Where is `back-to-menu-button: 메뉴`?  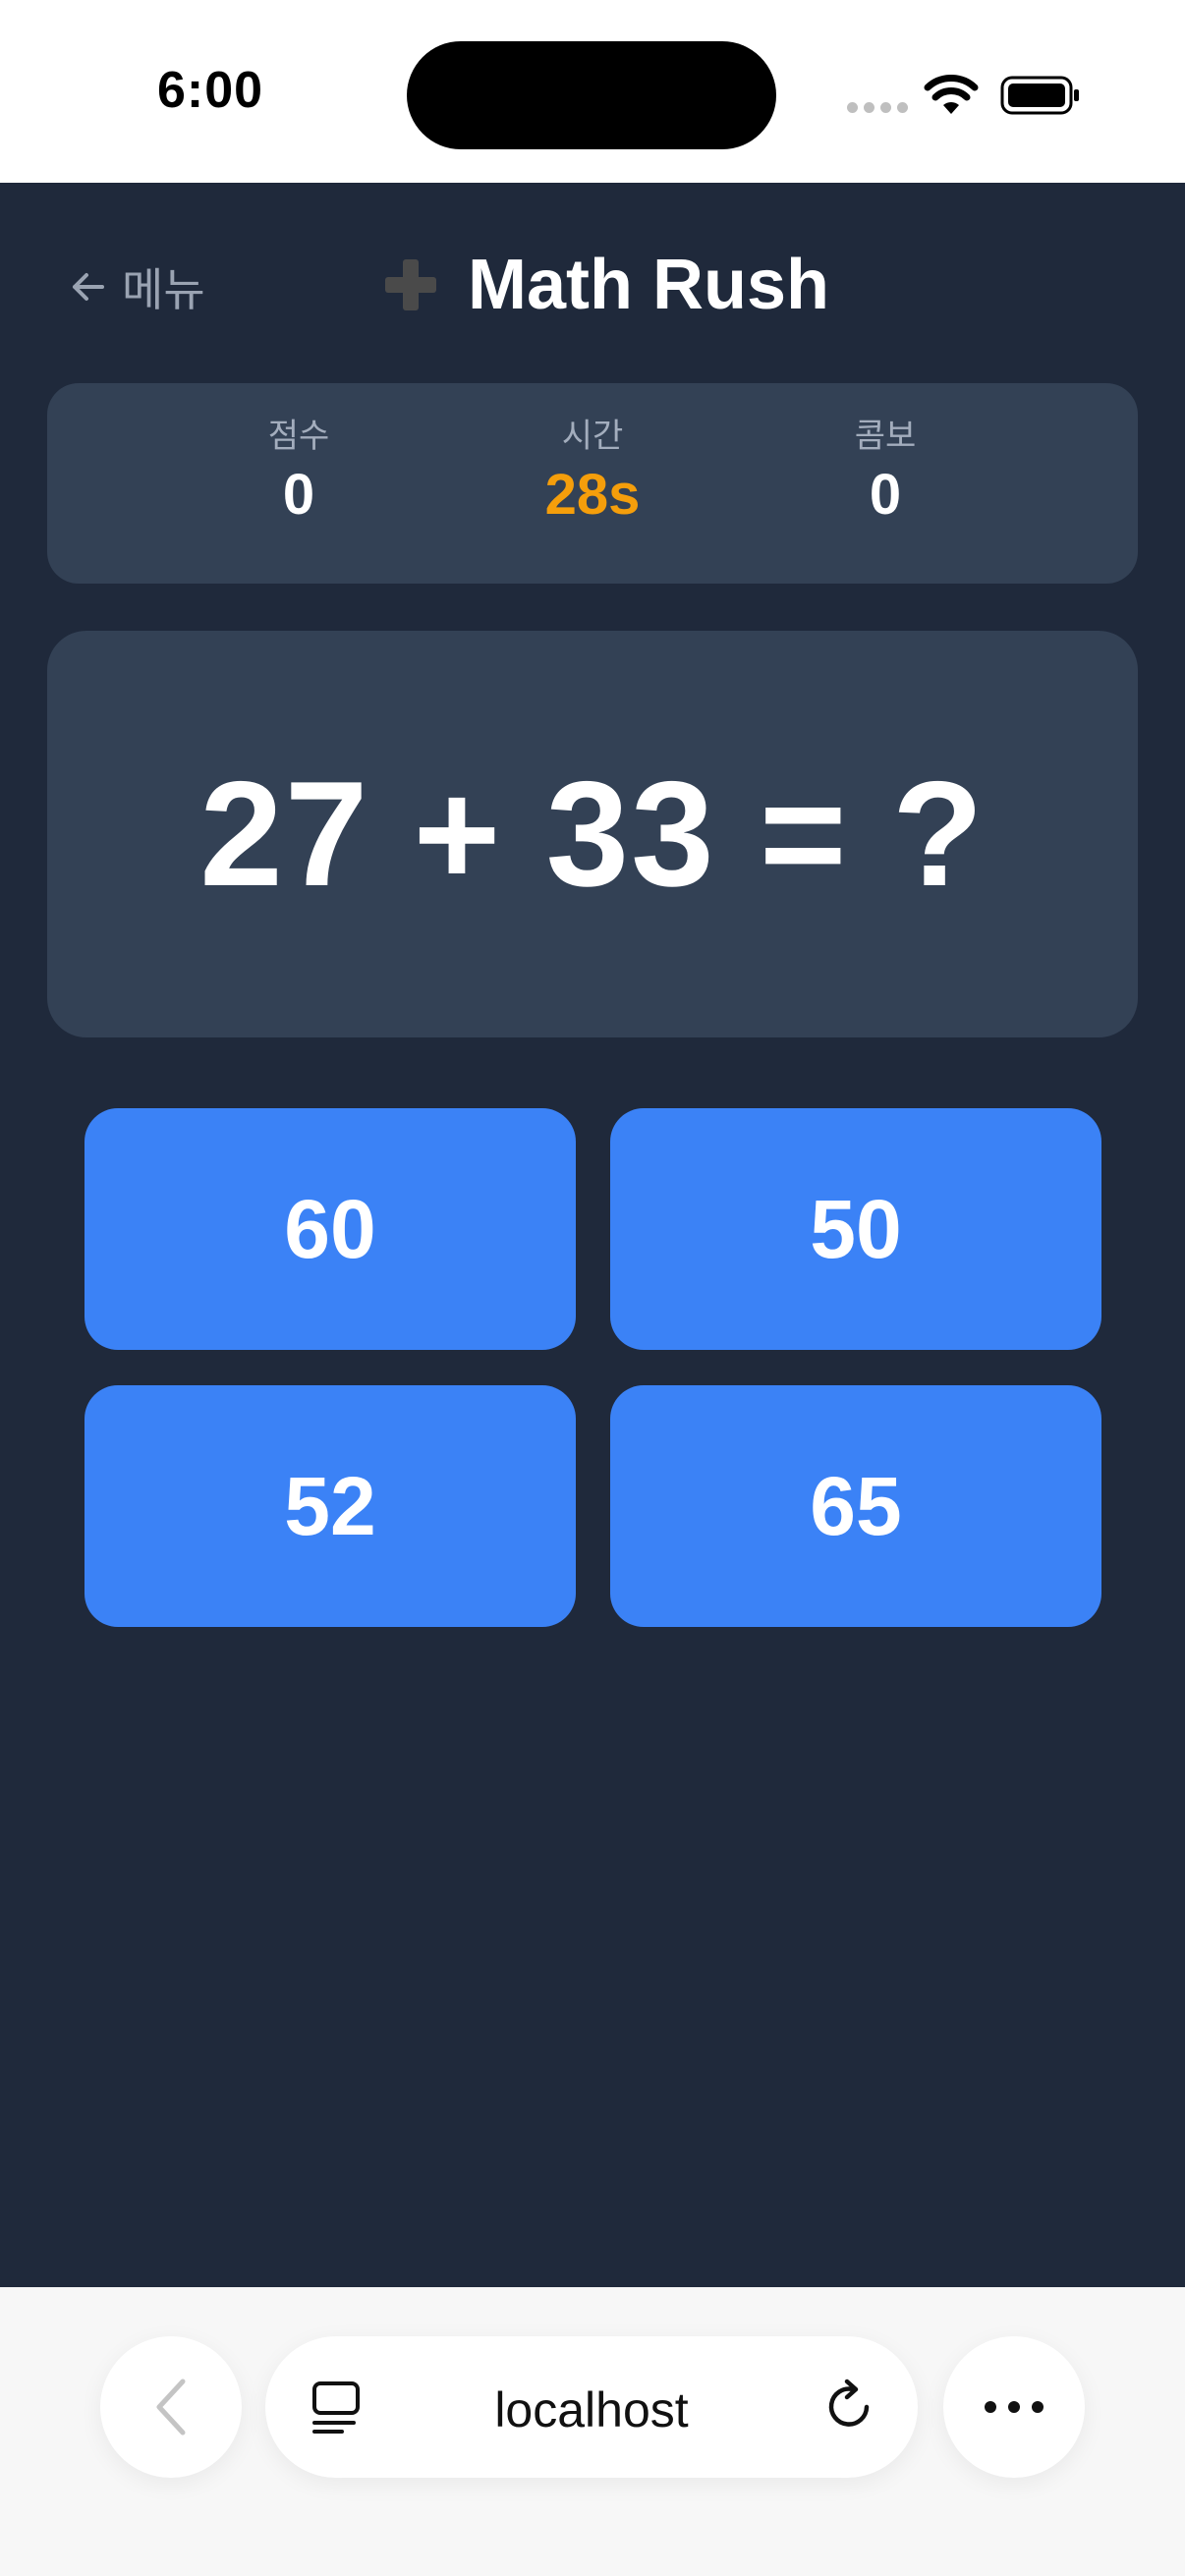
back-to-menu-button: 메뉴 is located at coordinates (137, 286).